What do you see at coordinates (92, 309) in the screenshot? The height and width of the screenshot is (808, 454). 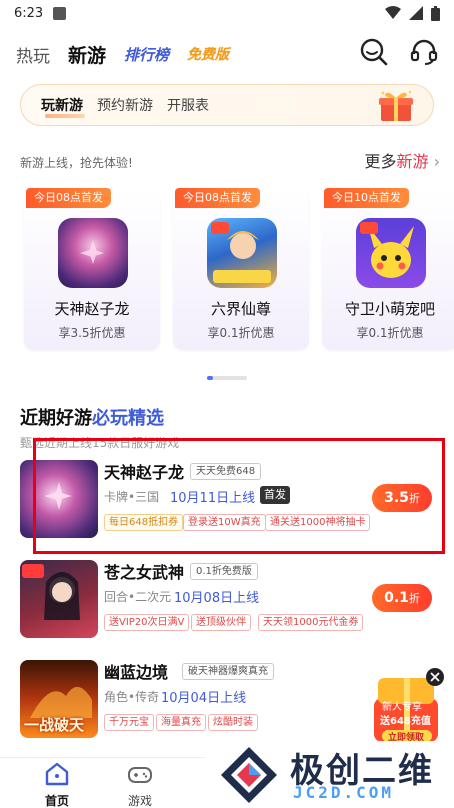 I see `game-name: 天神赵子龙` at bounding box center [92, 309].